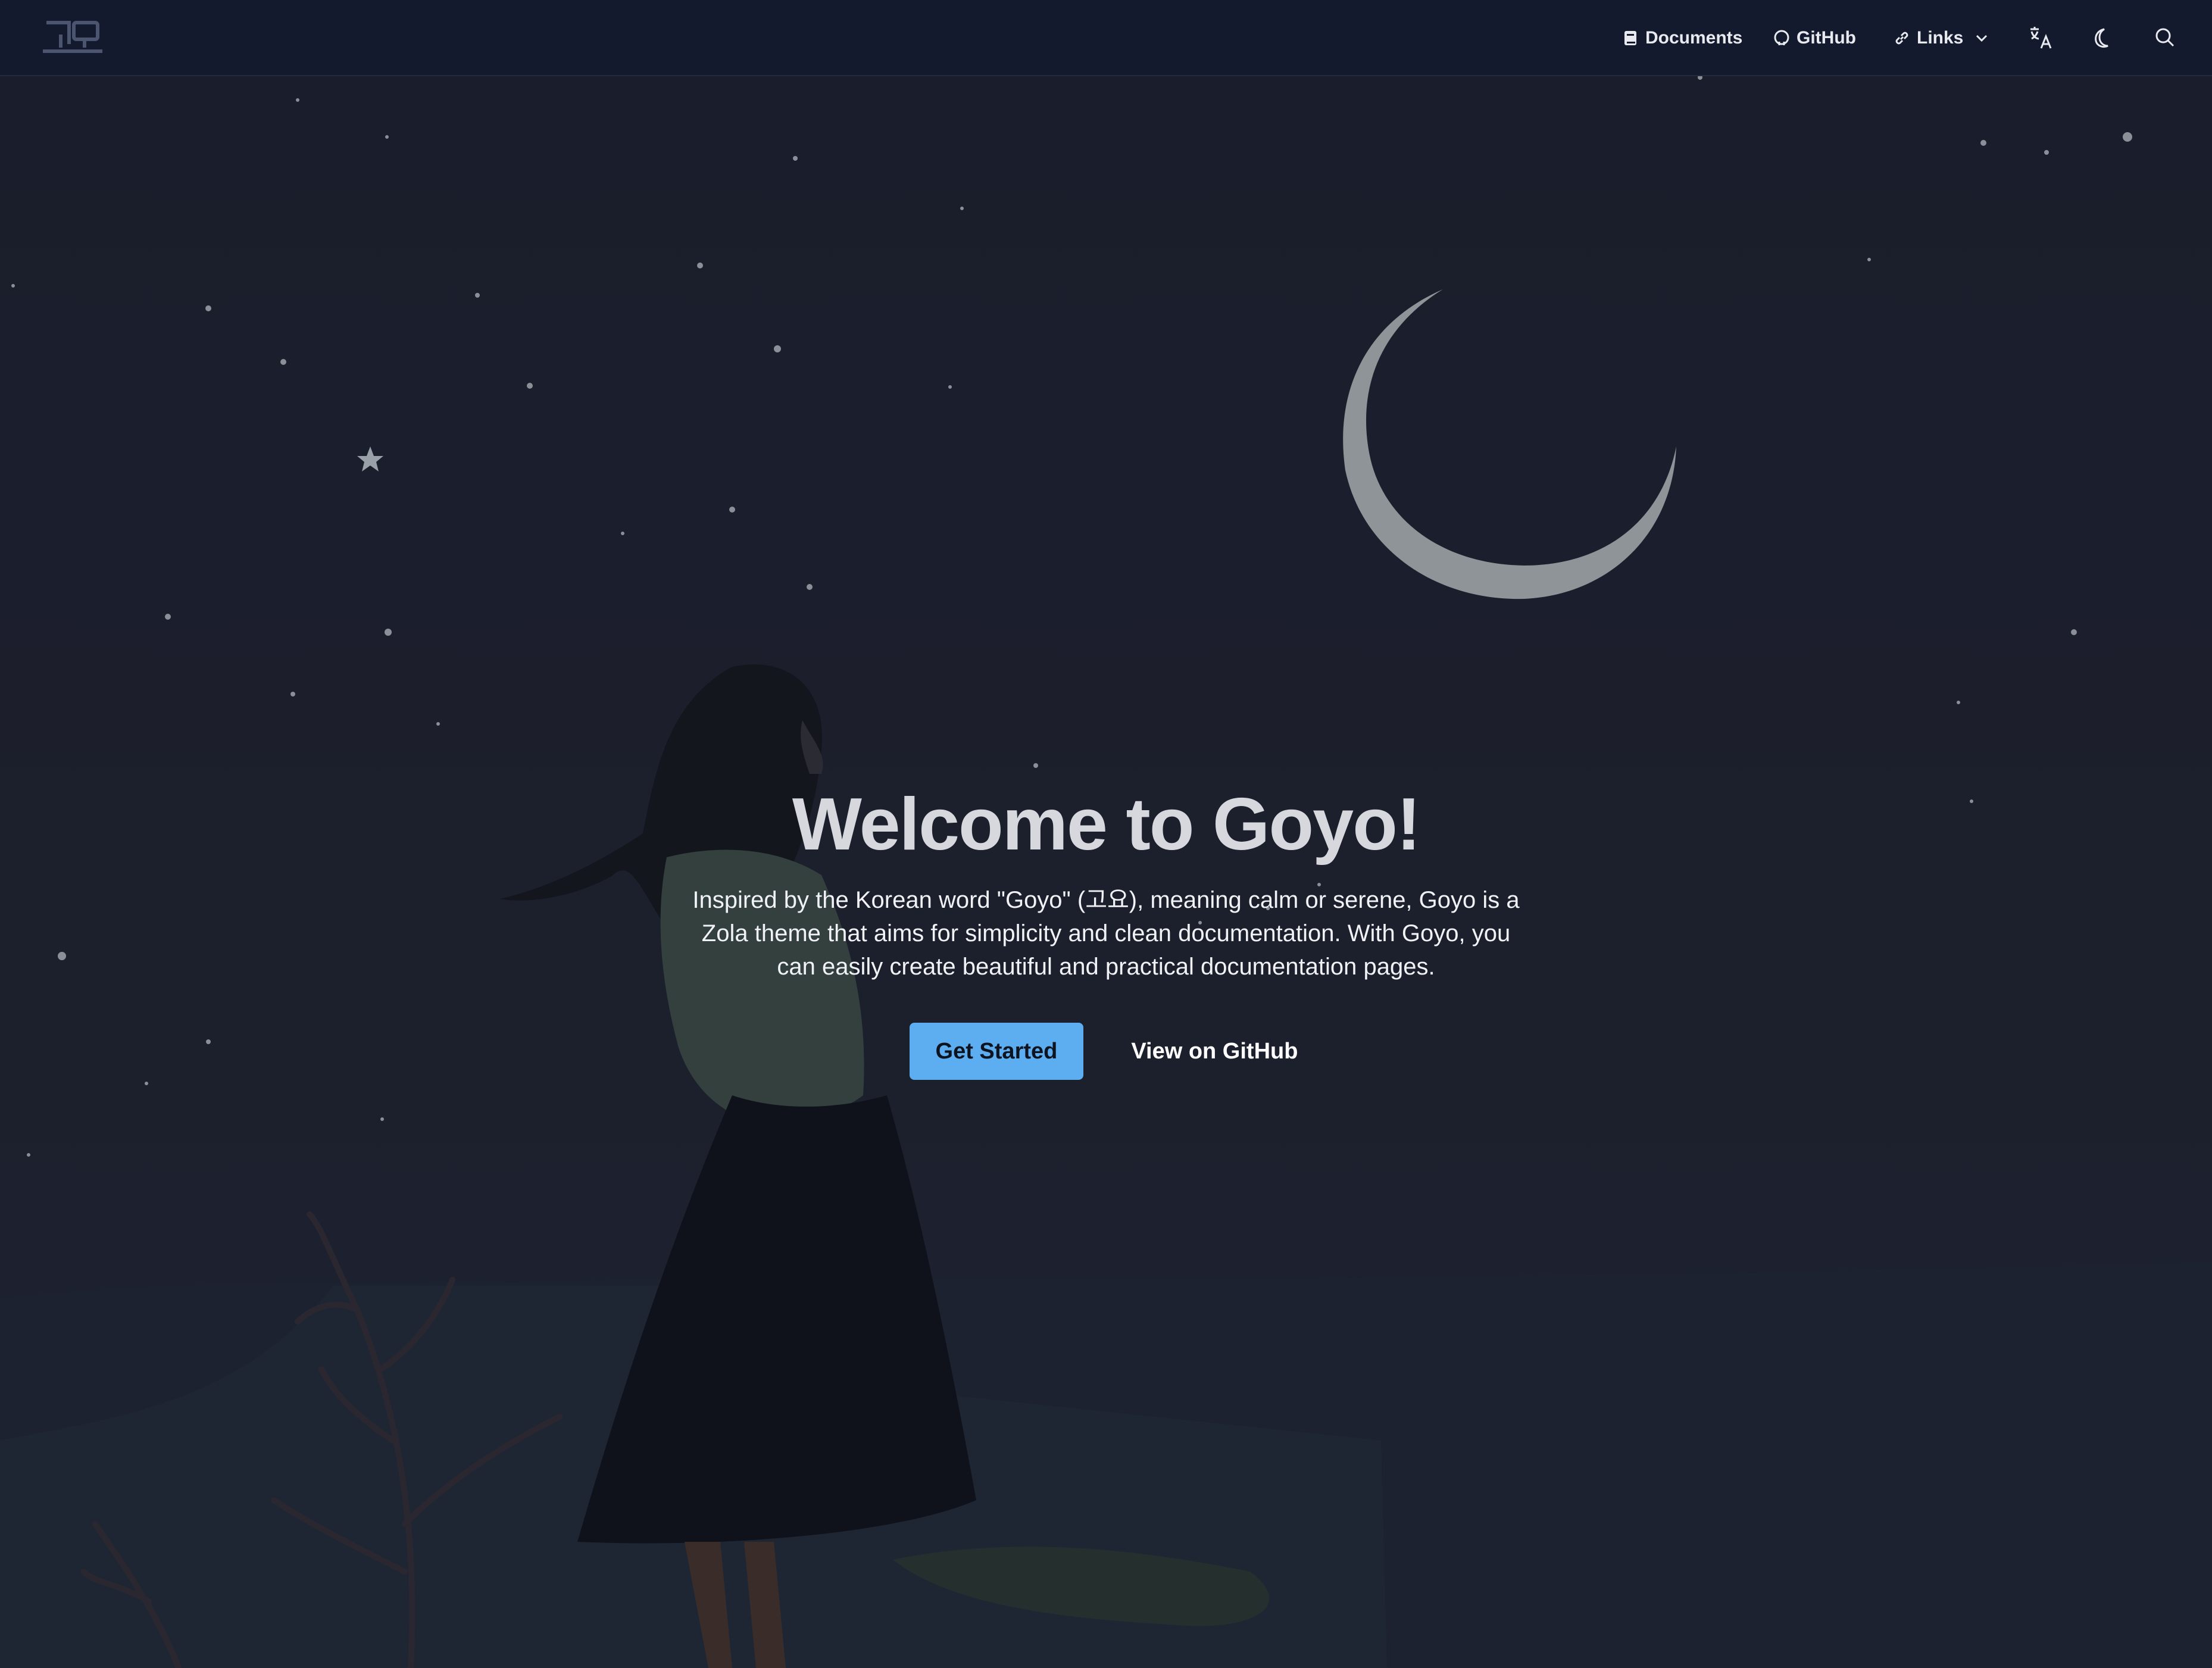  I want to click on hero-actions: Get Started View on GitHub, so click(1106, 1052).